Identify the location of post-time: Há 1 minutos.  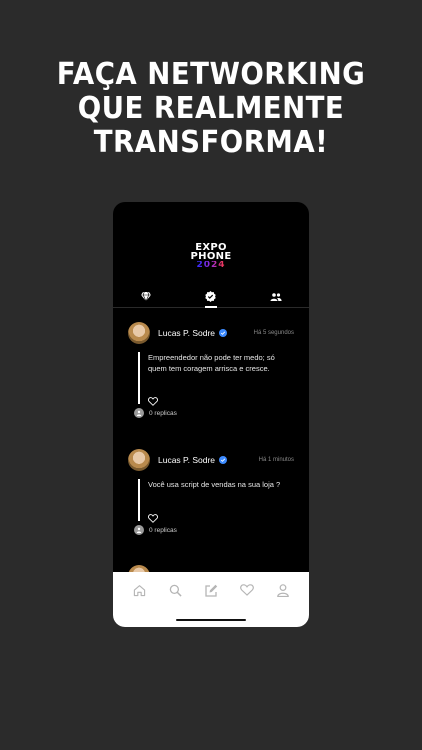
(276, 460).